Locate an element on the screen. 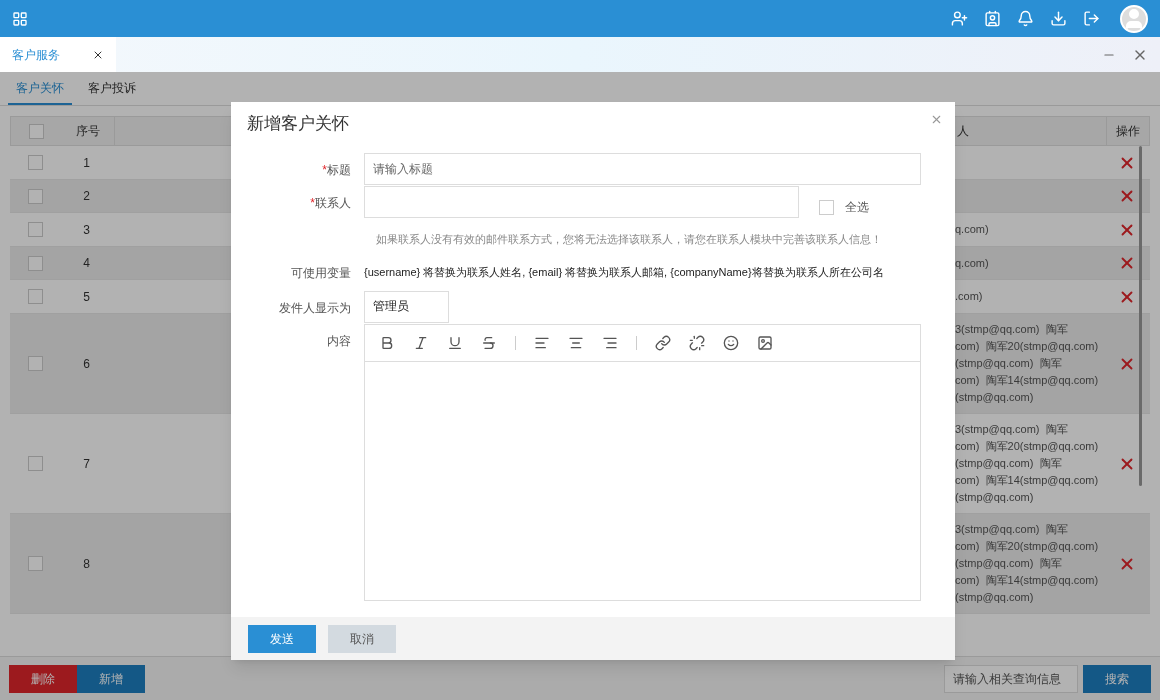 This screenshot has width=1160, height=700. smiley-icon is located at coordinates (731, 342).